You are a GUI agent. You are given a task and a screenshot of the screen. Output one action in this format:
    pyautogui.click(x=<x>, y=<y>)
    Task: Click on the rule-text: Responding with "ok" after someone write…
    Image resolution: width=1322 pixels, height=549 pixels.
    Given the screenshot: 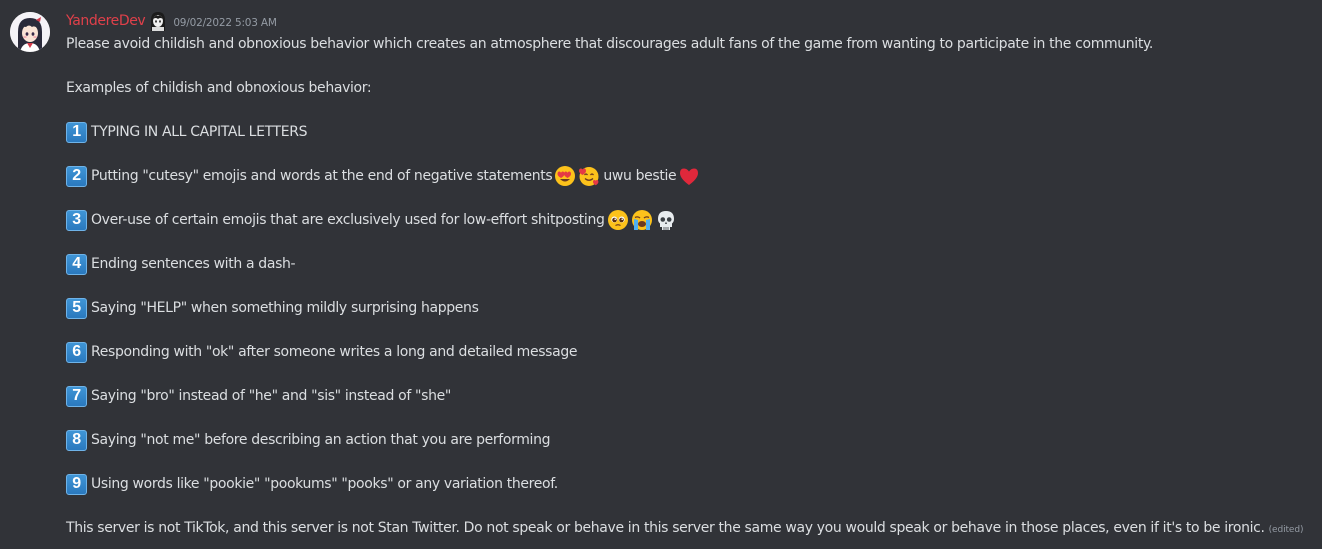 What is the action you would take?
    pyautogui.click(x=334, y=352)
    